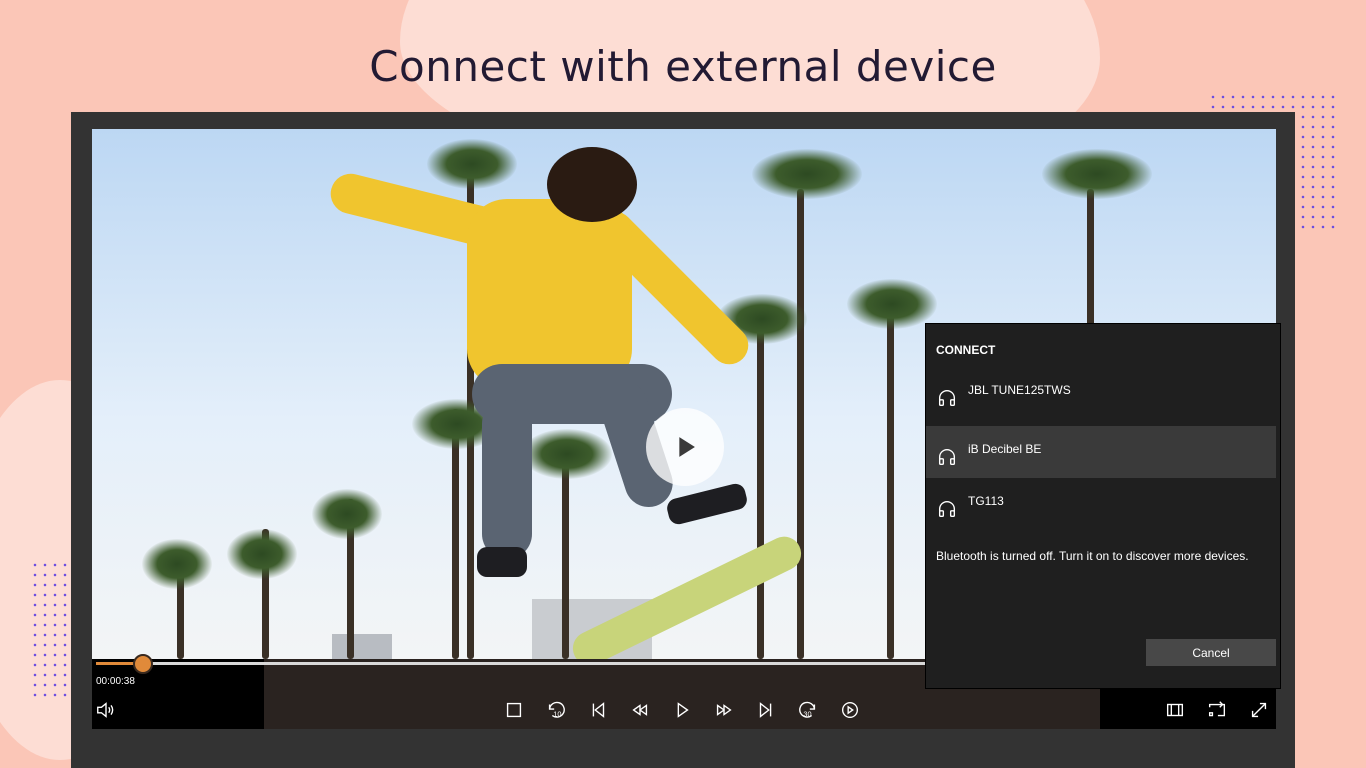 This screenshot has height=768, width=1366. I want to click on dot-pattern-bottom-left, so click(52, 630).